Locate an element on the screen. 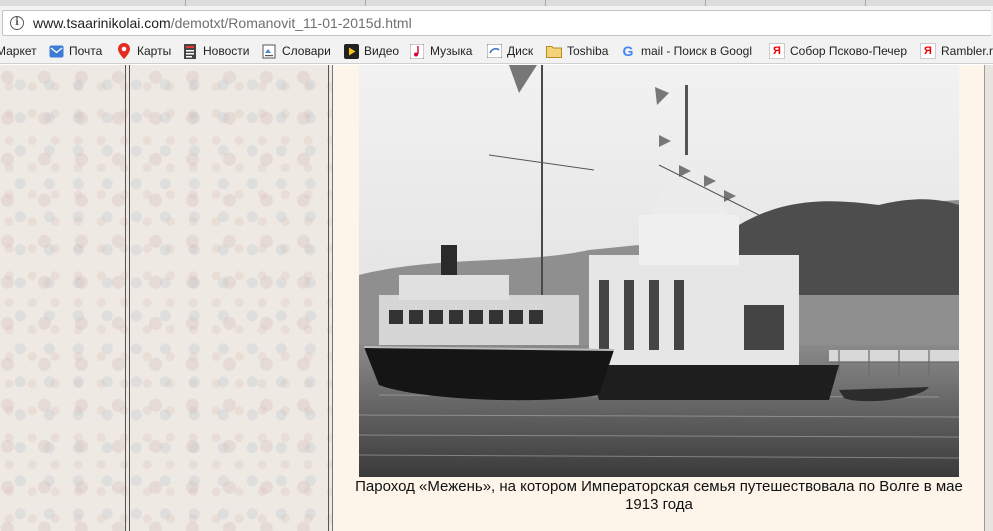  bookmark-toshiba: Toshiba is located at coordinates (577, 51).